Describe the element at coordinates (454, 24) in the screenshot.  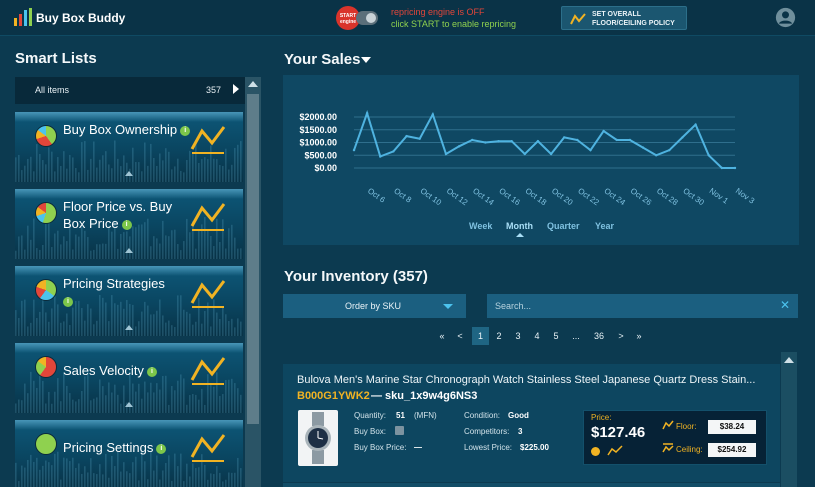
I see `repricing-hint-text: click START to enable repricing` at that location.